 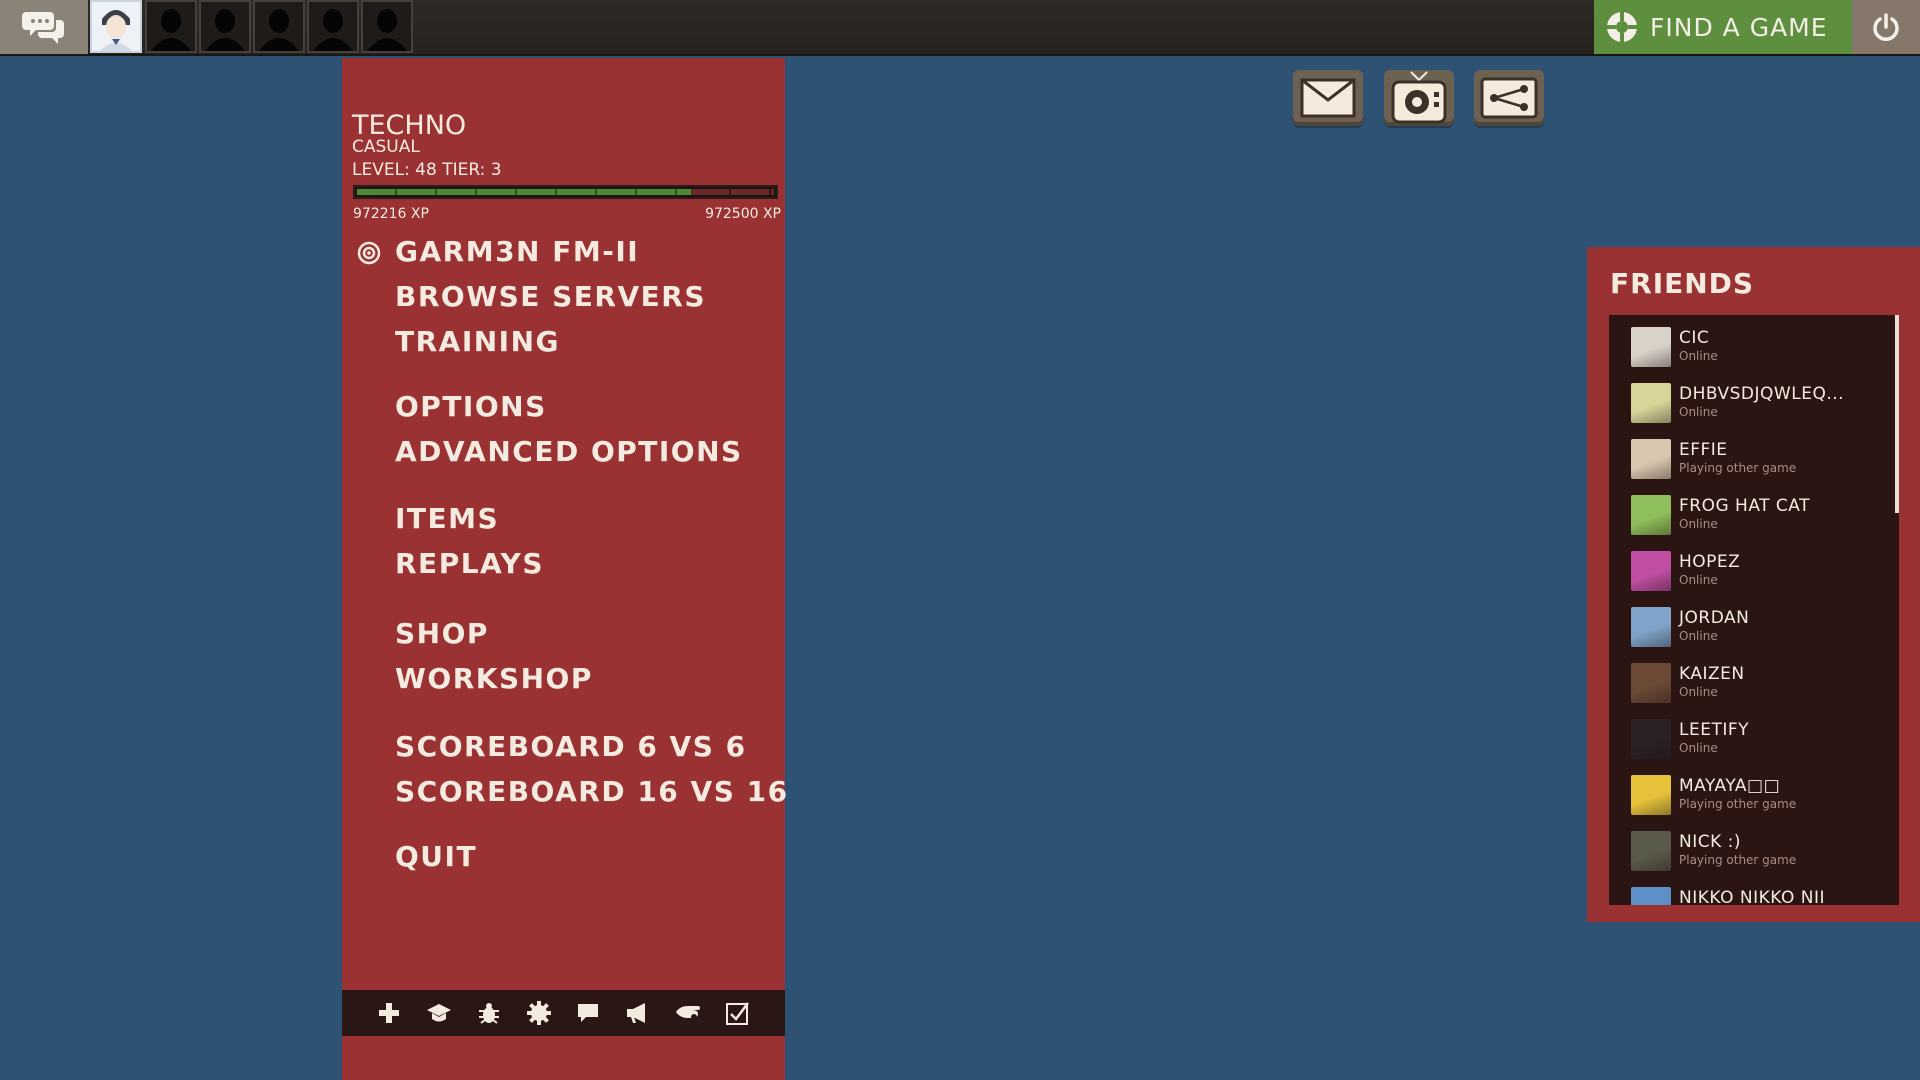 I want to click on network-button, so click(x=1509, y=98).